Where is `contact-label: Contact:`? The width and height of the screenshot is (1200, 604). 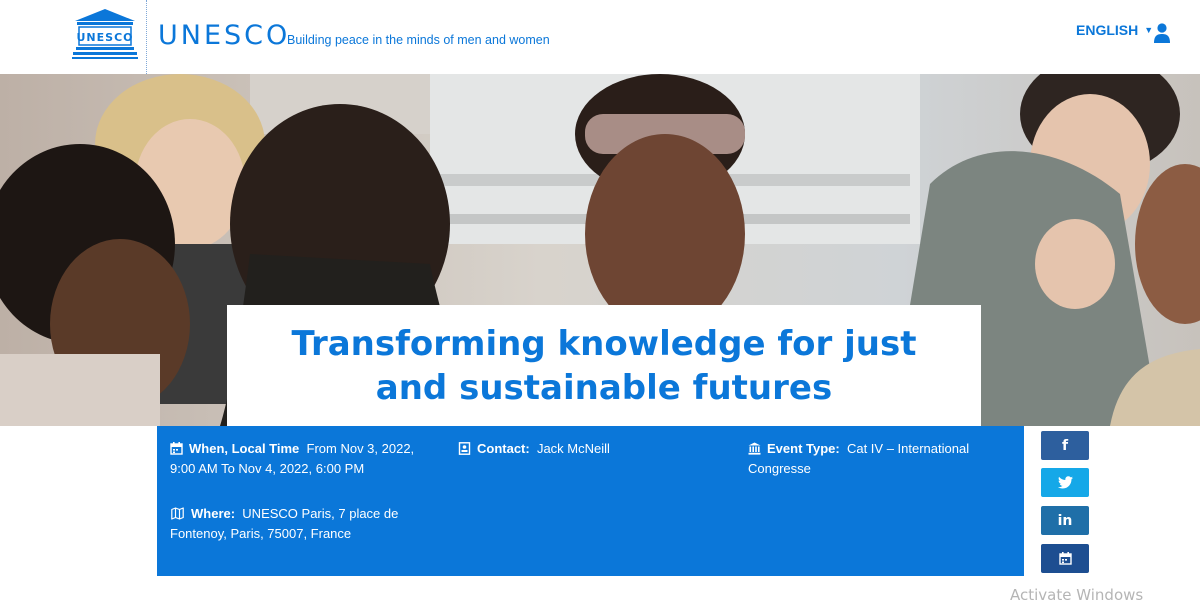
contact-label: Contact: is located at coordinates (503, 448).